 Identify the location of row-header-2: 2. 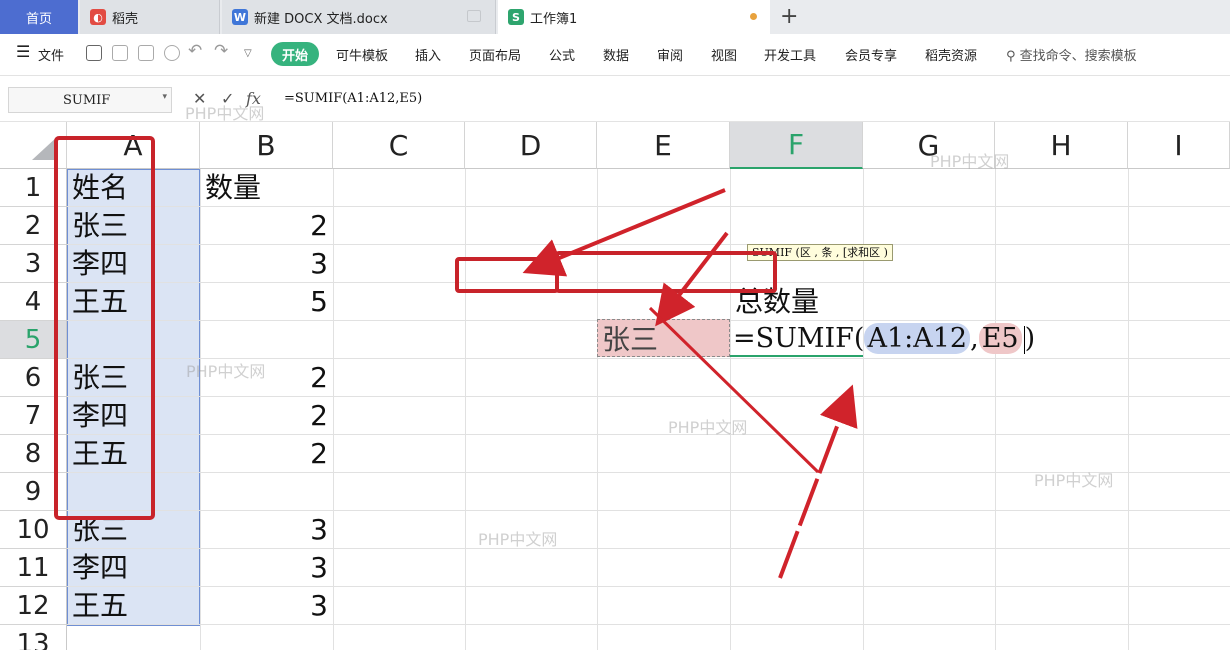
(33, 226).